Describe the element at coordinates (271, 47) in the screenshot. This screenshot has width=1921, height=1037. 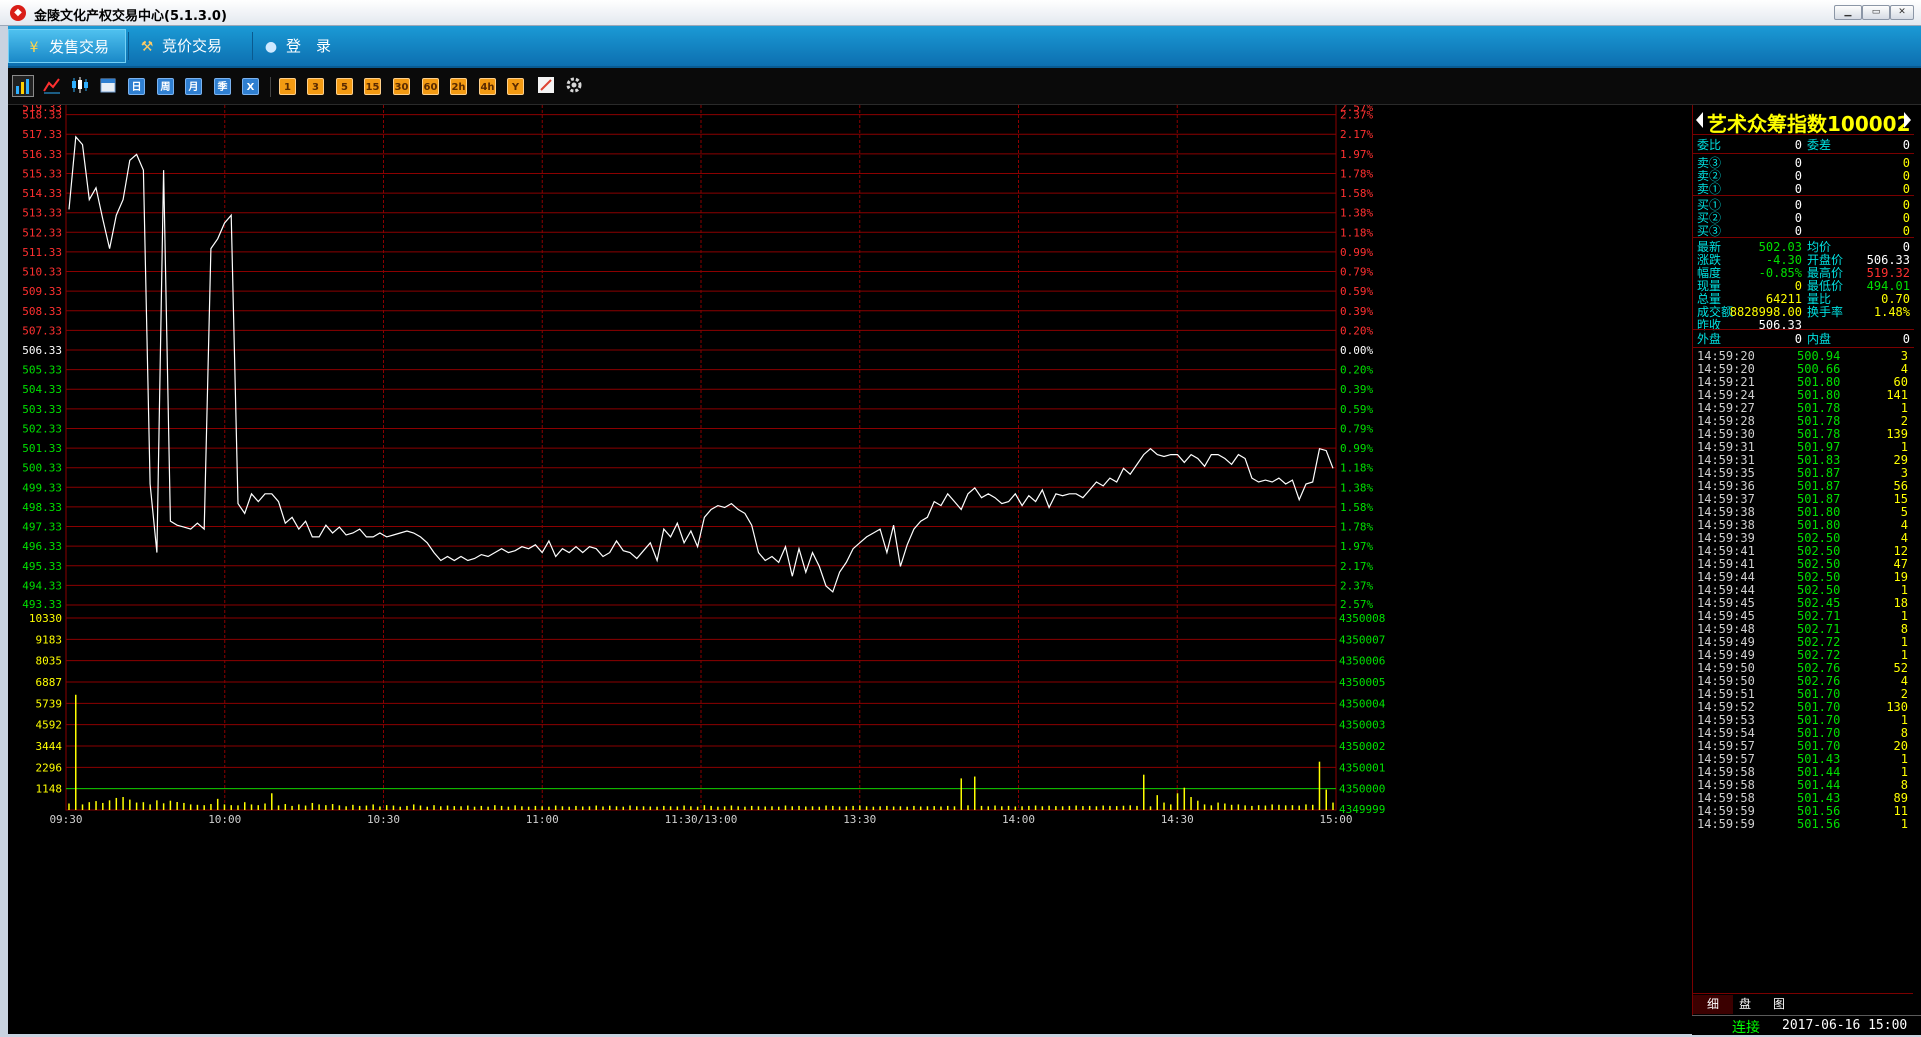
I see `user-icon: ●` at that location.